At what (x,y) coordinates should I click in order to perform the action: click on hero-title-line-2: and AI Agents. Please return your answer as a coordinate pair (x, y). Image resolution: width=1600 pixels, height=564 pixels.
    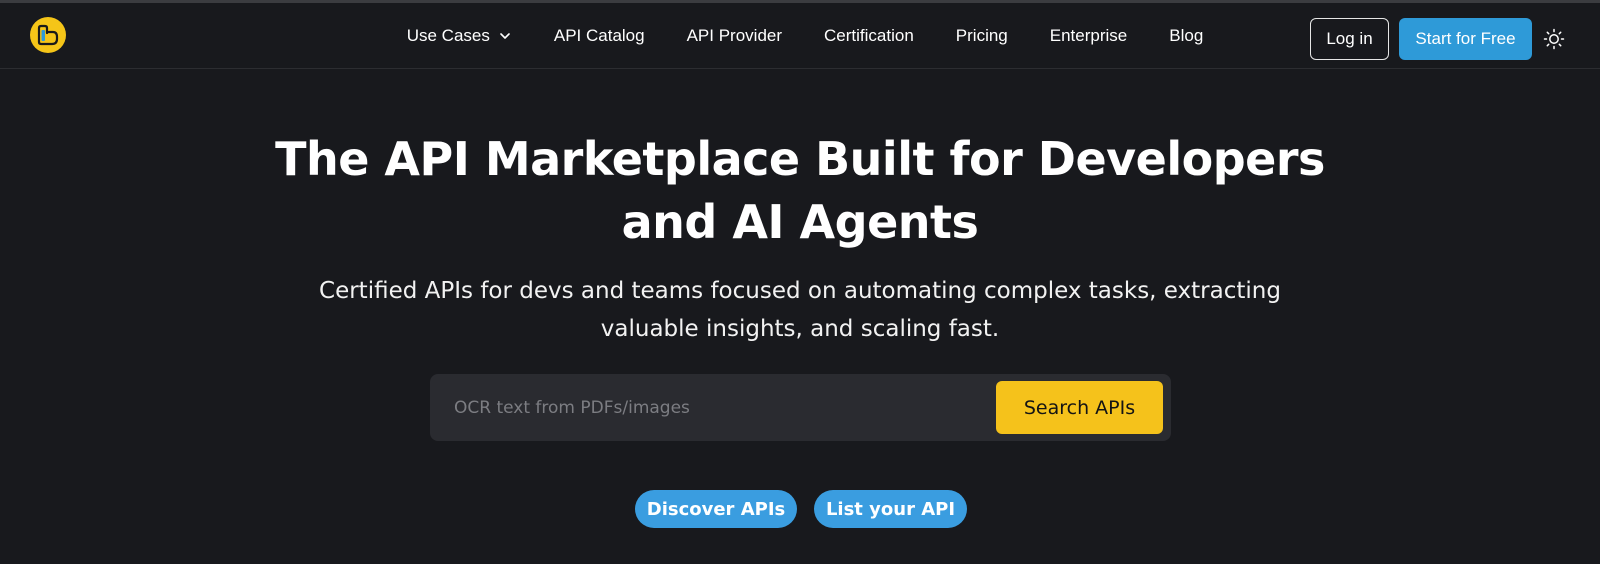
    Looking at the image, I should click on (800, 222).